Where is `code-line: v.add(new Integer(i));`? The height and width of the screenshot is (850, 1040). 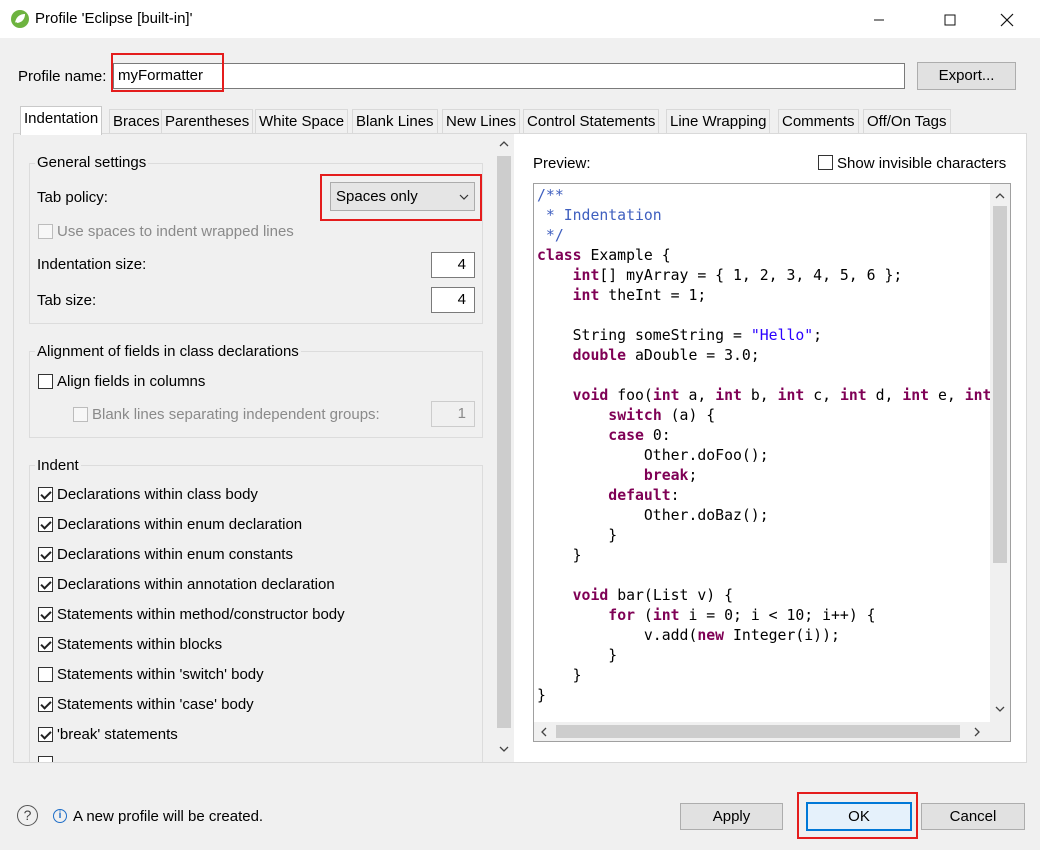
code-line: v.add(new Integer(i)); is located at coordinates (763, 636).